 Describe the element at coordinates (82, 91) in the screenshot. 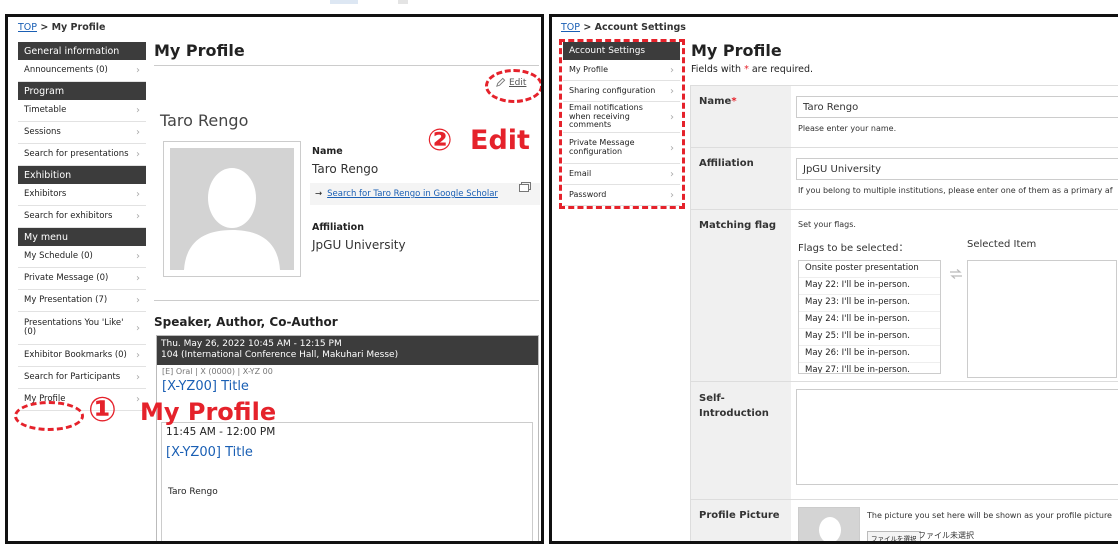

I see `sidebar-section-program: Program` at that location.